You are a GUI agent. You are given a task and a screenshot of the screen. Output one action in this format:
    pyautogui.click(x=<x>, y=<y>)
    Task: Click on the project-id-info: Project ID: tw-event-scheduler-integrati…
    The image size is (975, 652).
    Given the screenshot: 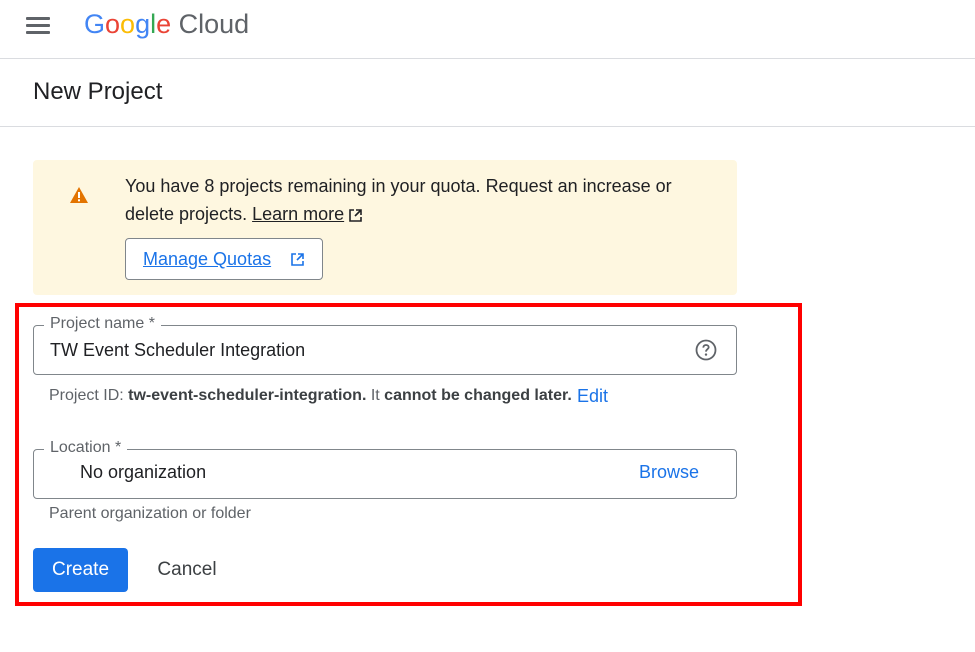 What is the action you would take?
    pyautogui.click(x=310, y=396)
    